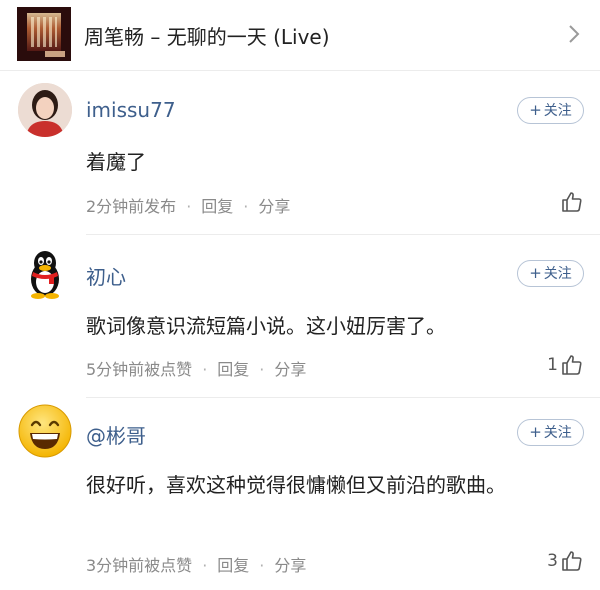  What do you see at coordinates (266, 326) in the screenshot?
I see `comment-text: 歌词像意识流短篇小说。这小妞厉害了。` at bounding box center [266, 326].